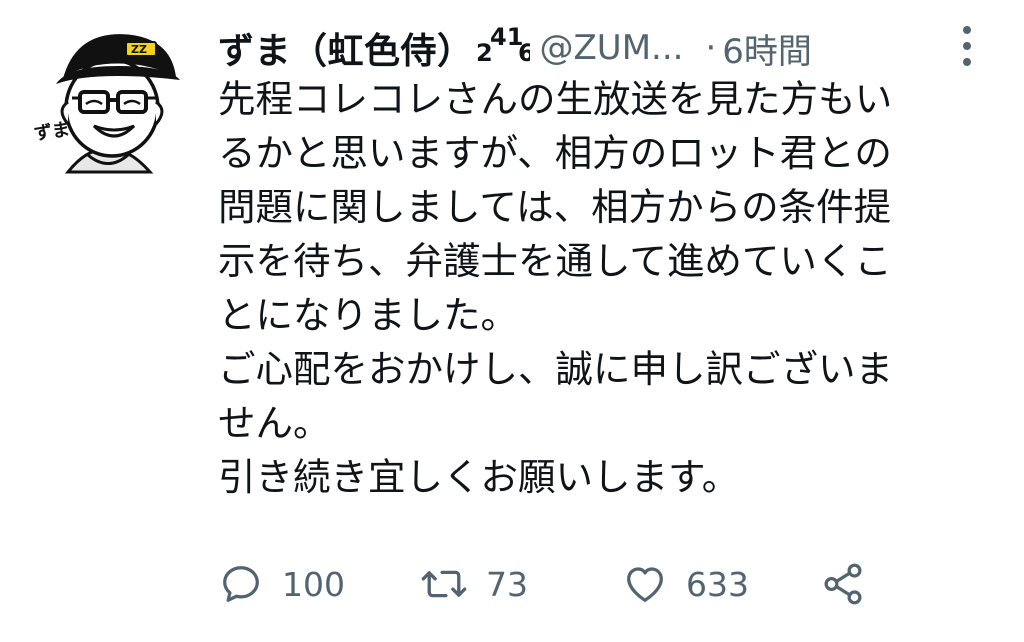 The image size is (1024, 642). What do you see at coordinates (479, 477) in the screenshot?
I see `tweet-text-line: 引き続き宜しくお願いします。` at bounding box center [479, 477].